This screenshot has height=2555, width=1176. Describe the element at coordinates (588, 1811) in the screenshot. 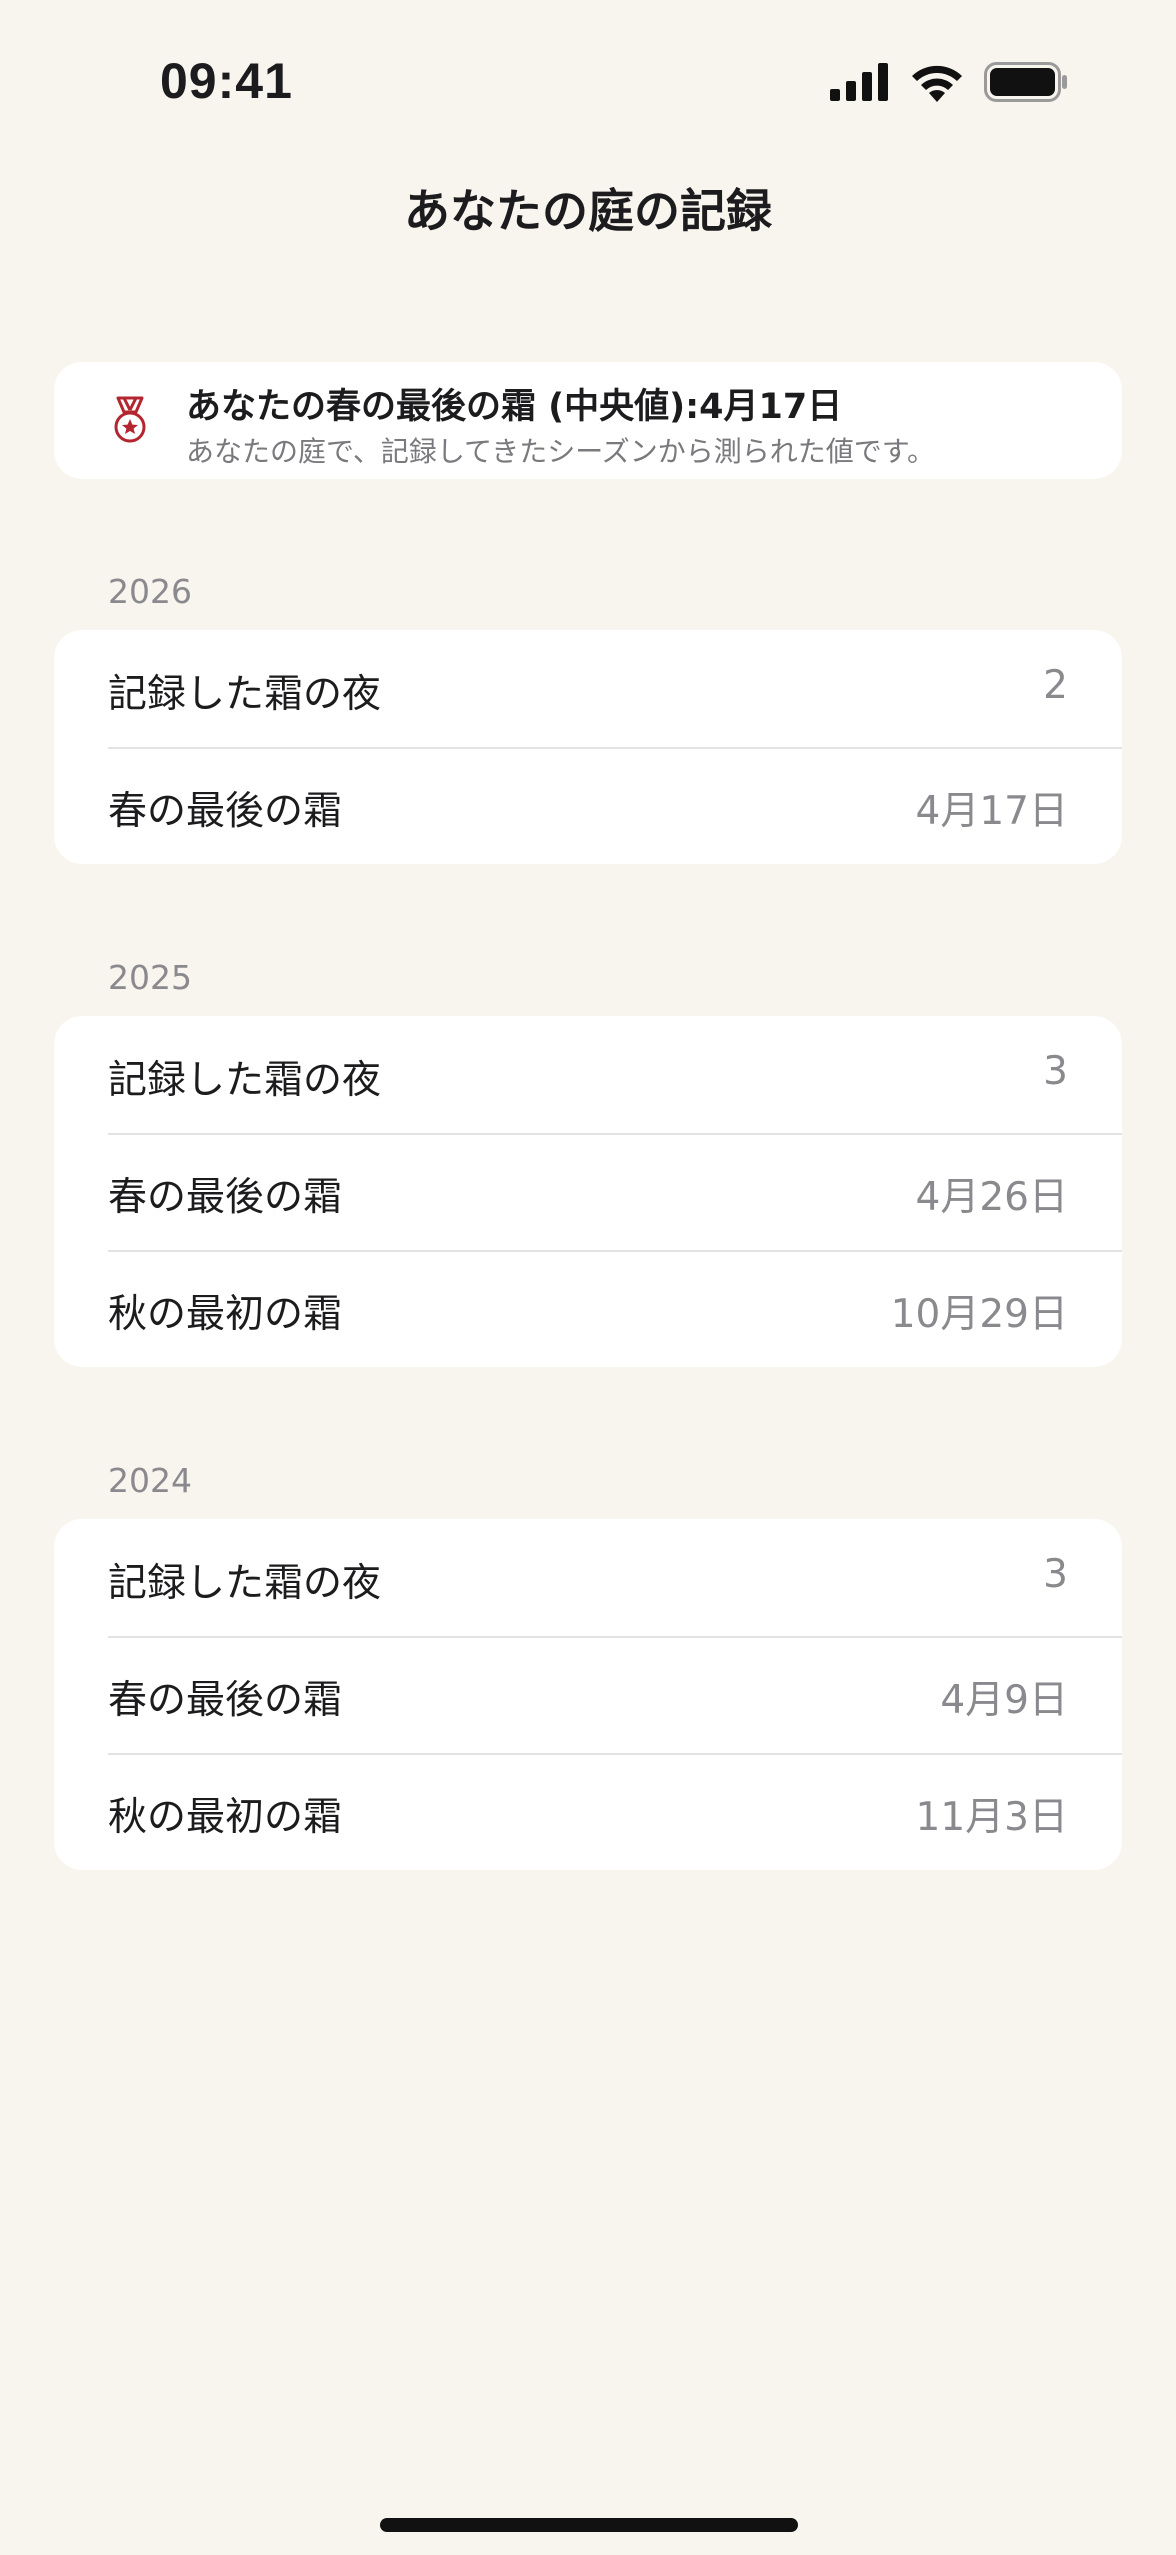

I see `list-item: 秋の最初の霜 11月3日` at that location.